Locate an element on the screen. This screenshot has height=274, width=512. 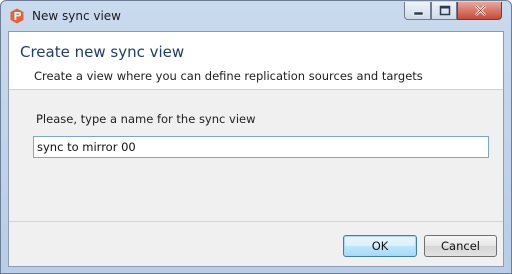
cancel-button: Cancel is located at coordinates (460, 246).